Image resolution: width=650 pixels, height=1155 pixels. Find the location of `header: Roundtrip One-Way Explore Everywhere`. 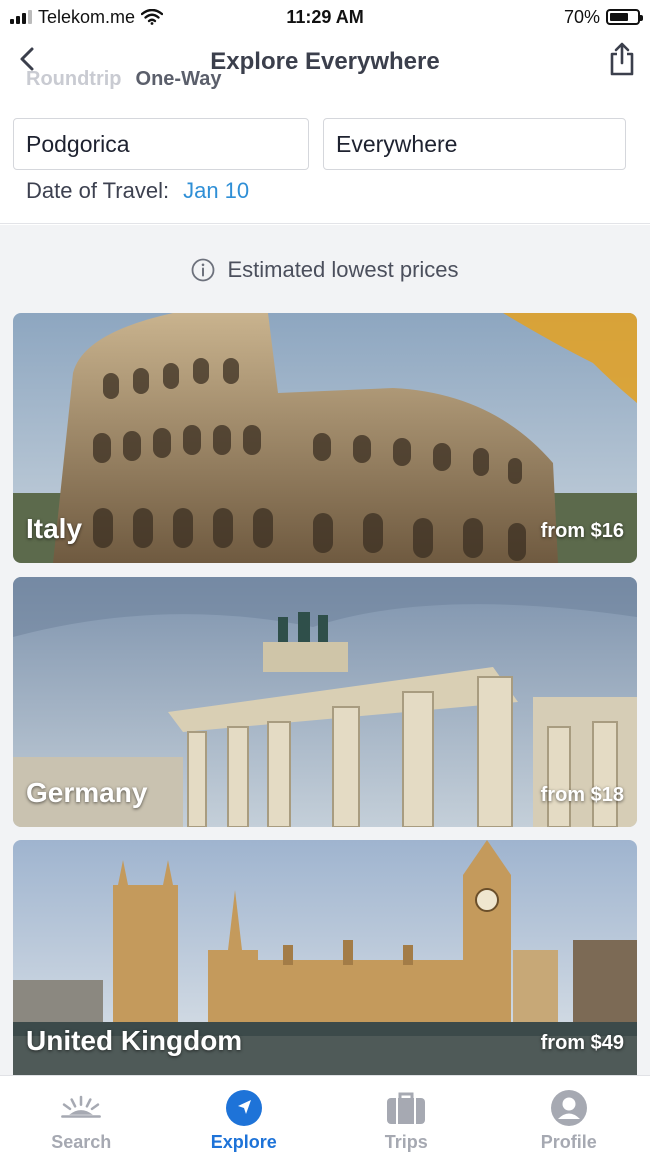

header: Roundtrip One-Way Explore Everywhere is located at coordinates (325, 69).